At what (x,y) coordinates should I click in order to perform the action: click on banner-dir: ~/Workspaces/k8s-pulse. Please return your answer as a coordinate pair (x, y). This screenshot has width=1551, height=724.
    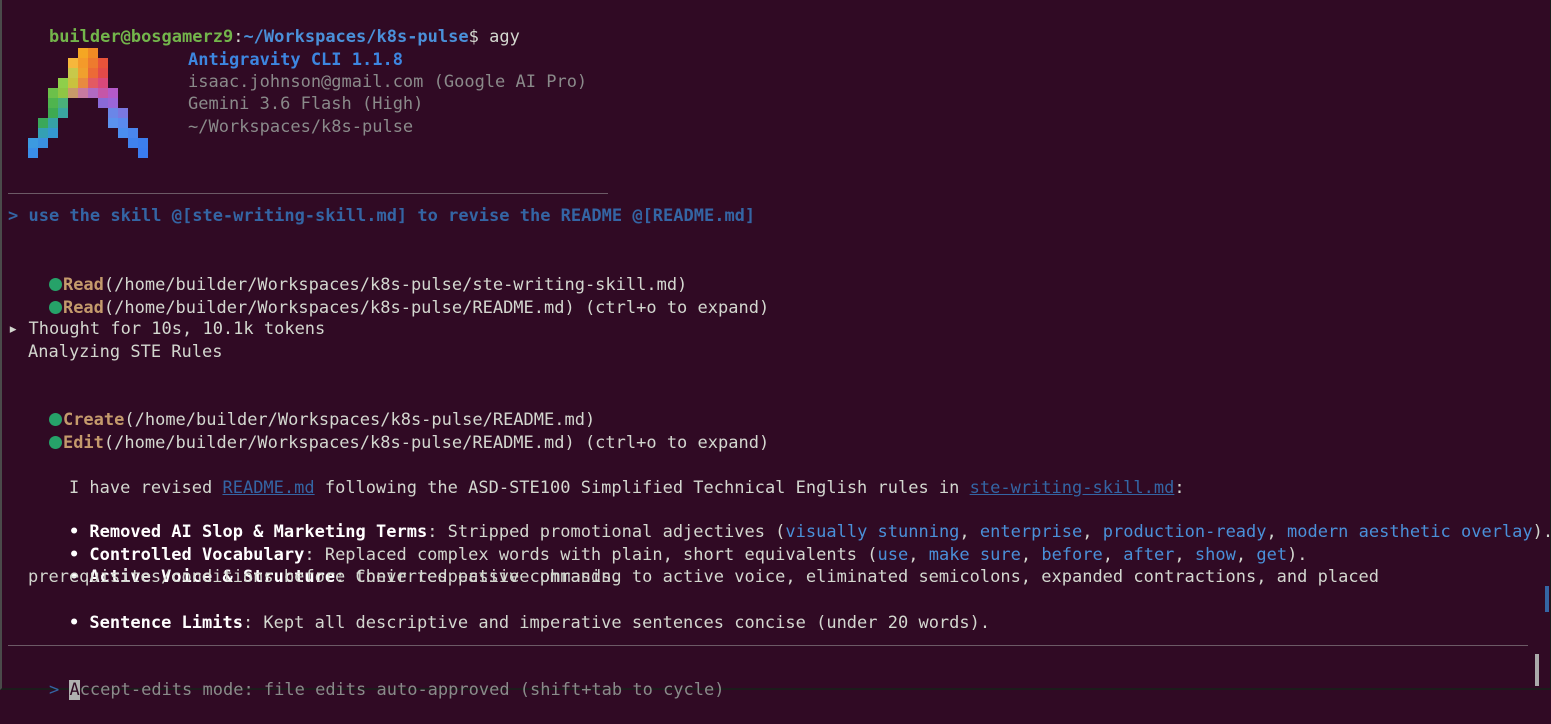
    Looking at the image, I should click on (301, 127).